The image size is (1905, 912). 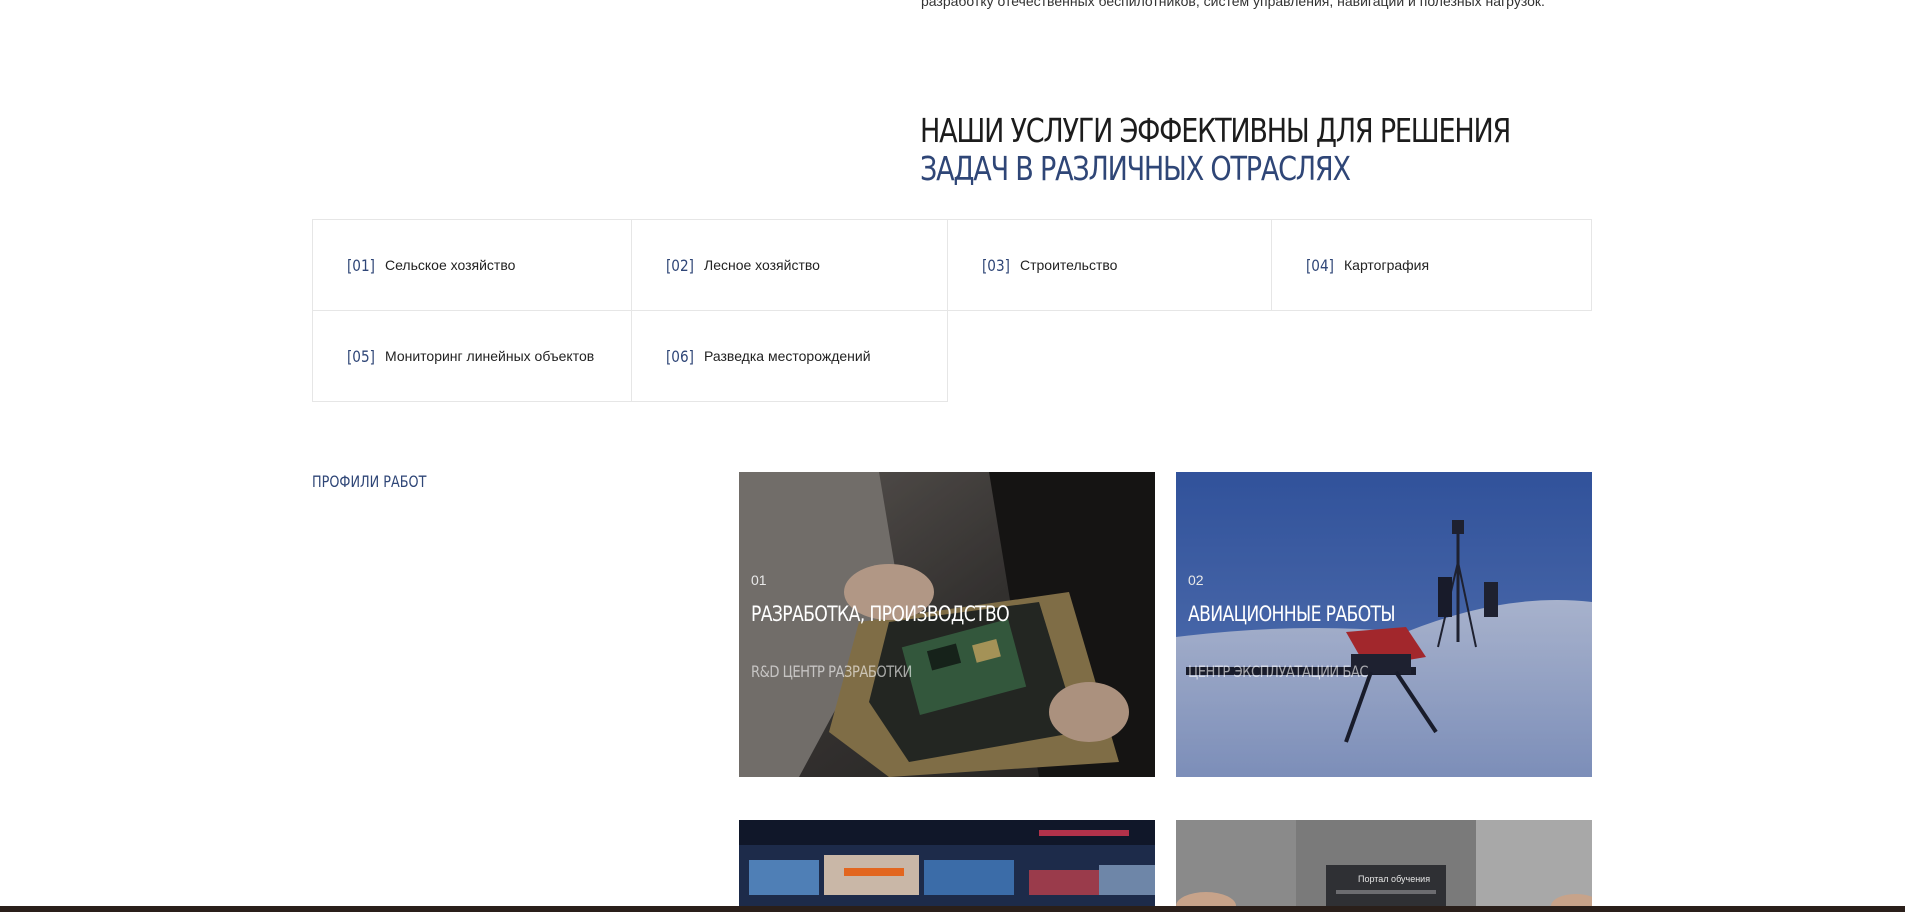 I want to click on profile-card-control-center, so click(x=947, y=863).